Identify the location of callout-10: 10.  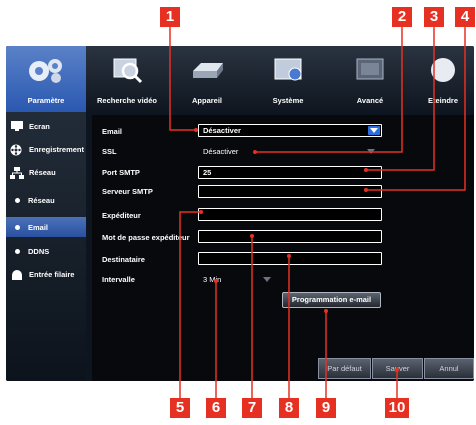
(397, 408).